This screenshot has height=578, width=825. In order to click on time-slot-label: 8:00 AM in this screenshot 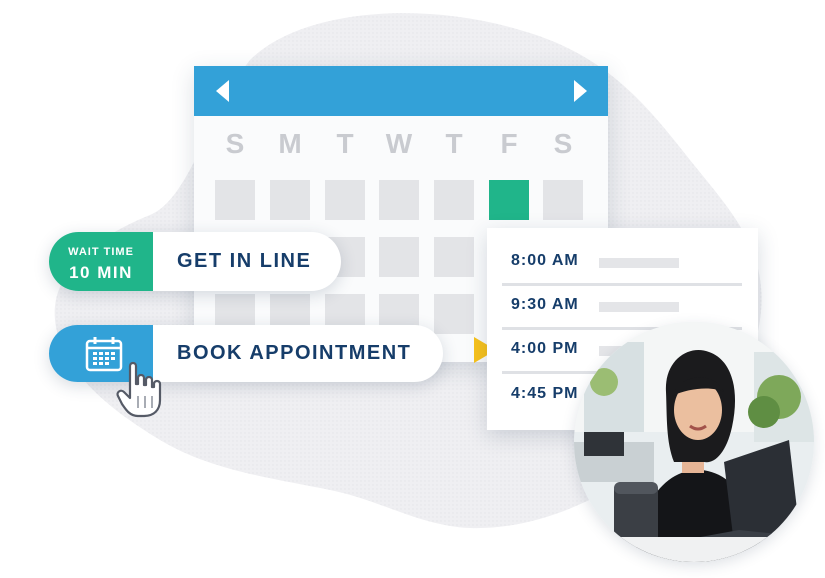, I will do `click(545, 260)`.